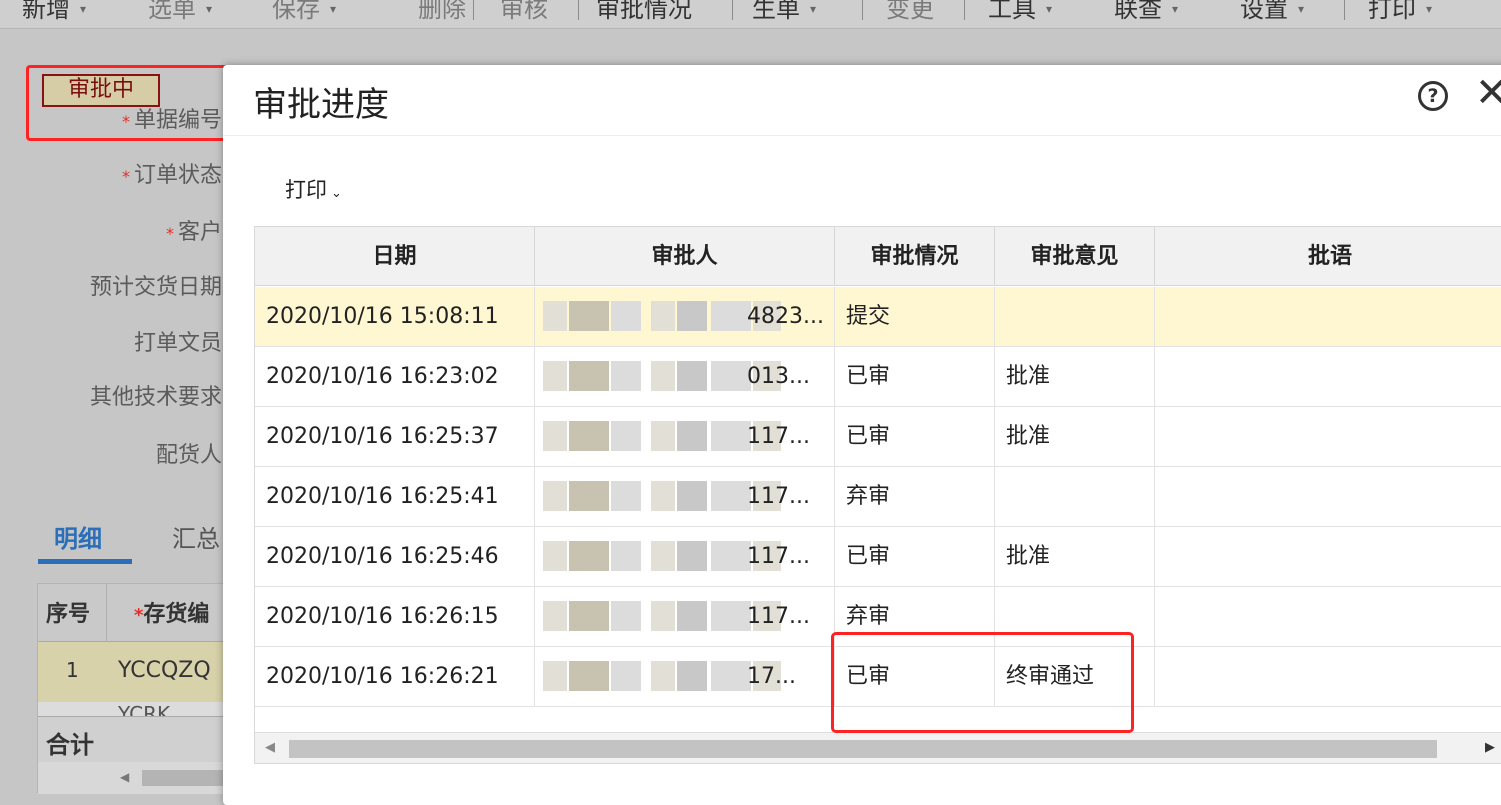  Describe the element at coordinates (878, 497) in the screenshot. I see `table-row: 2020/10/16 16:25:41 117... 弃审` at that location.